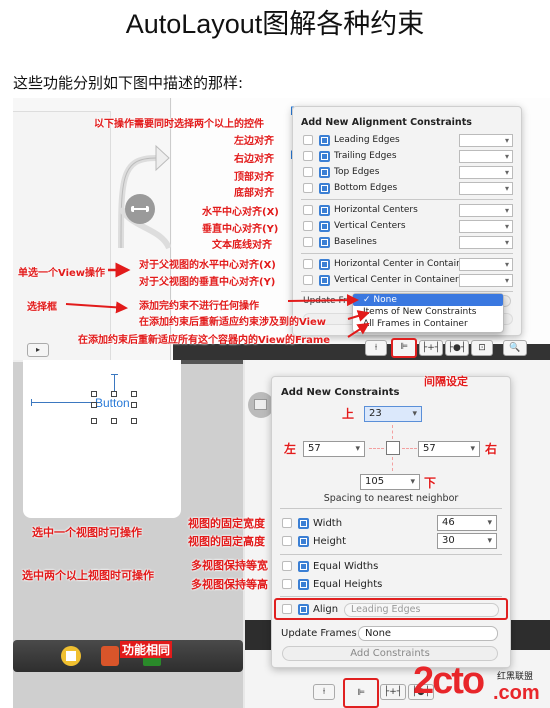 This screenshot has width=550, height=708. I want to click on annotation-spacing: 间隔设定, so click(446, 381).